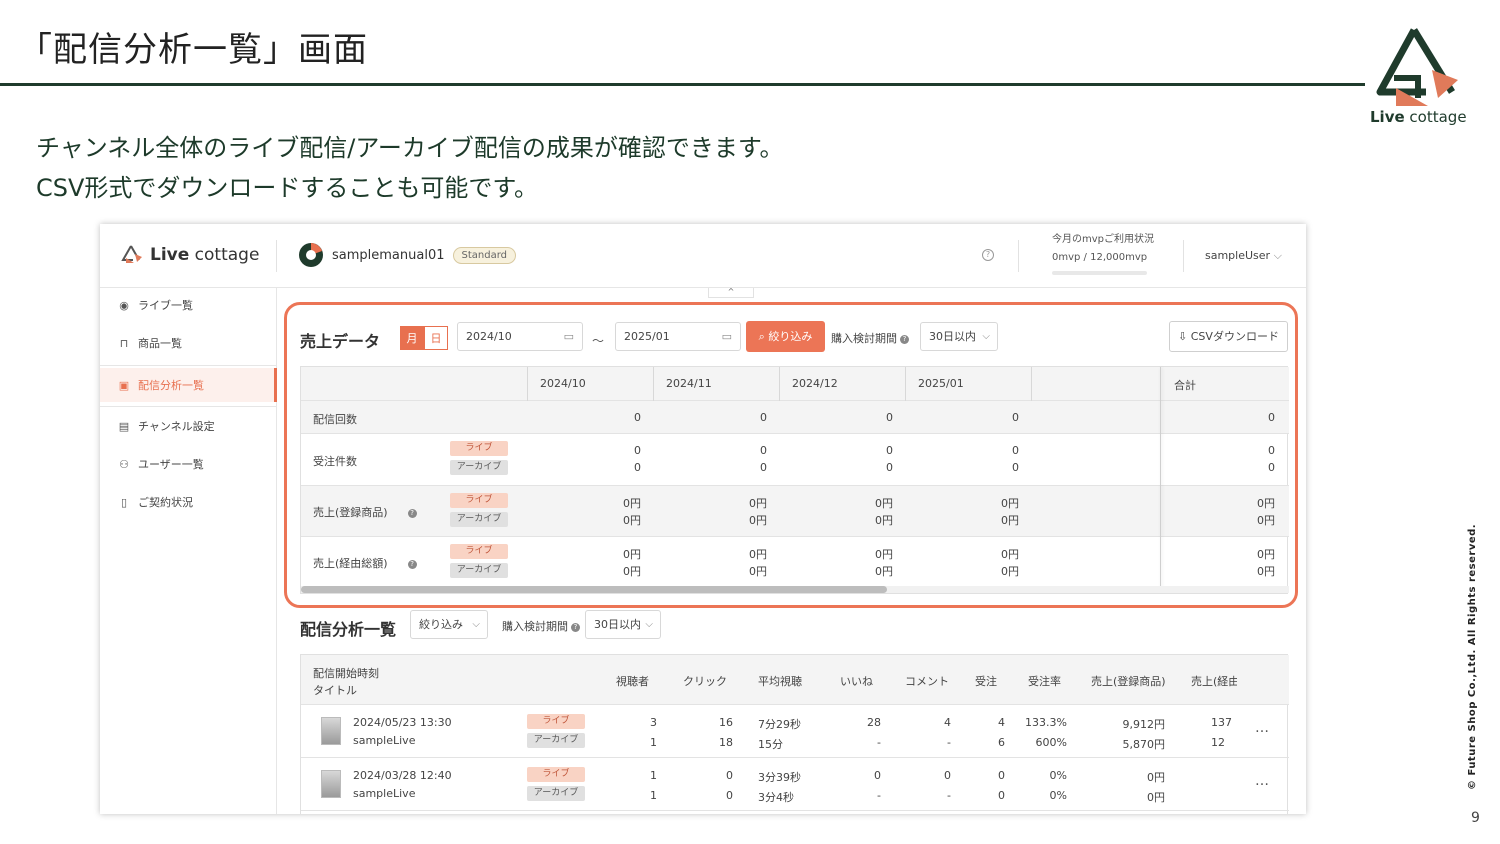 This screenshot has width=1500, height=844. Describe the element at coordinates (346, 673) in the screenshot. I see `column-header-start: 配信開始時刻` at that location.